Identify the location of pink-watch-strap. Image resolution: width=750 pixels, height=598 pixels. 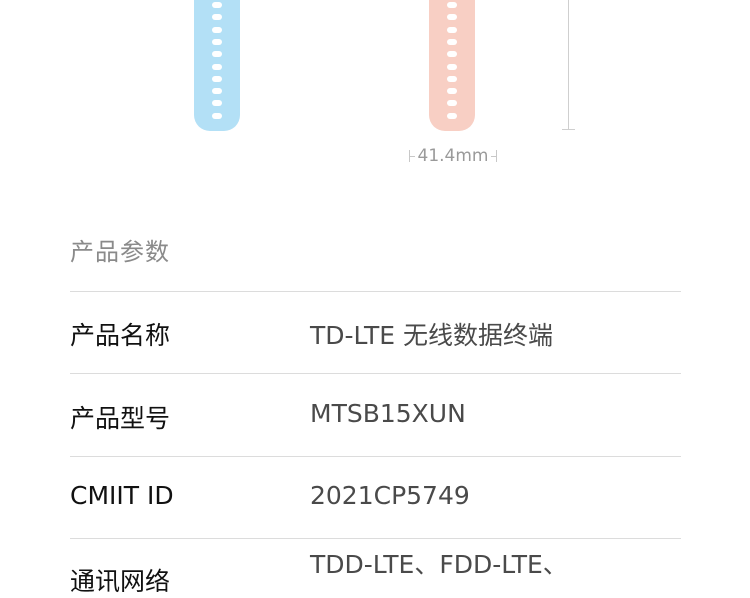
(452, 65).